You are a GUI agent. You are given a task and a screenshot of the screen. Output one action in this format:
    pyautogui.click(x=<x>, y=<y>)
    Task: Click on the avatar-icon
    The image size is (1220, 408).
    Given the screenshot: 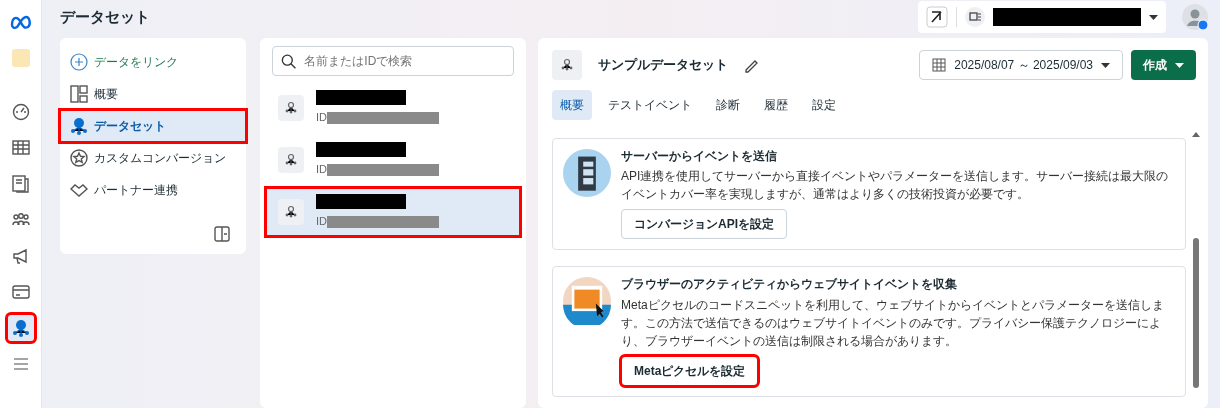 What is the action you would take?
    pyautogui.click(x=1195, y=17)
    